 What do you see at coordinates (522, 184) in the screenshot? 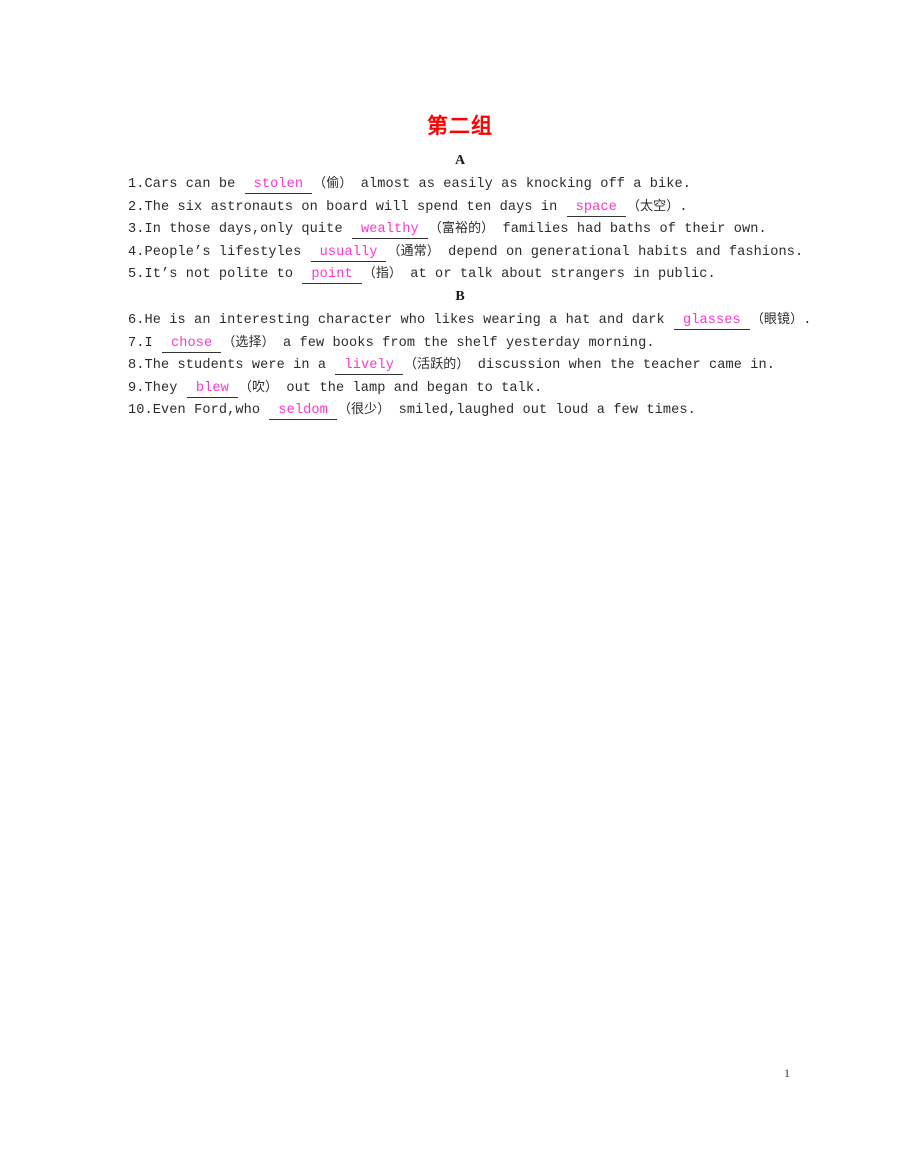
I see `question-text-after: almost as easily as knocking off a bike.` at bounding box center [522, 184].